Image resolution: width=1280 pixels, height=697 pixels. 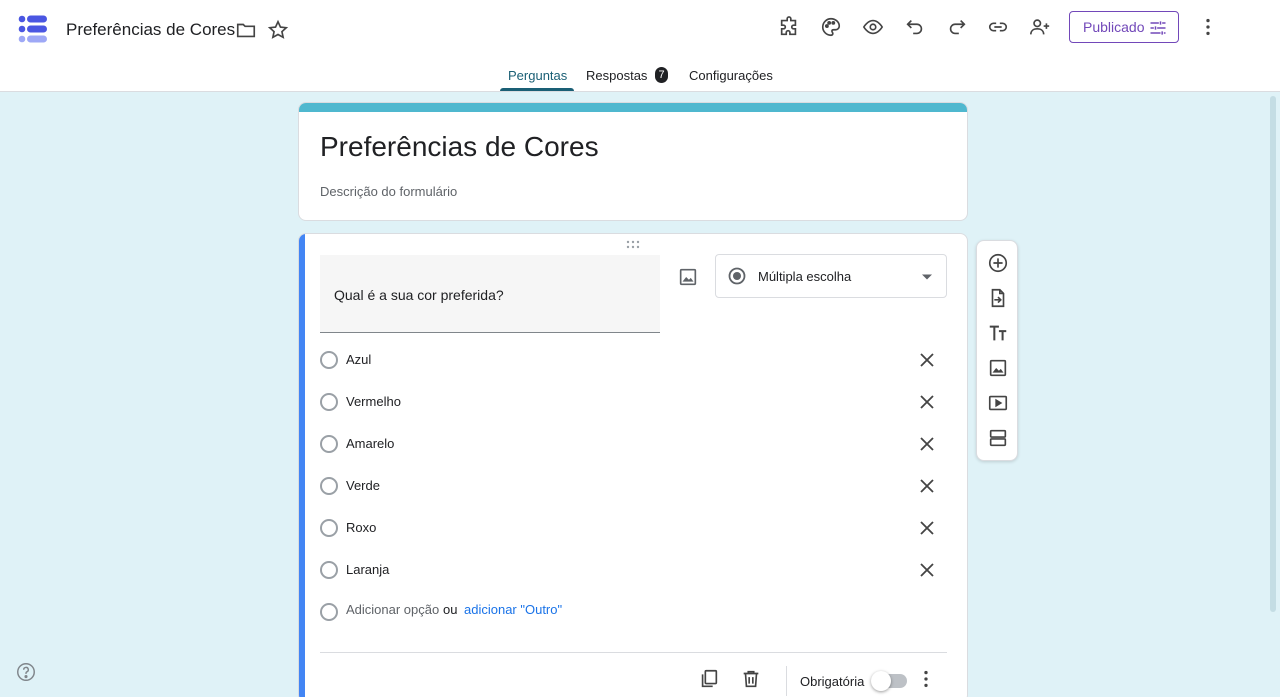 I want to click on document-title: Preferências de Cores, so click(x=150, y=30).